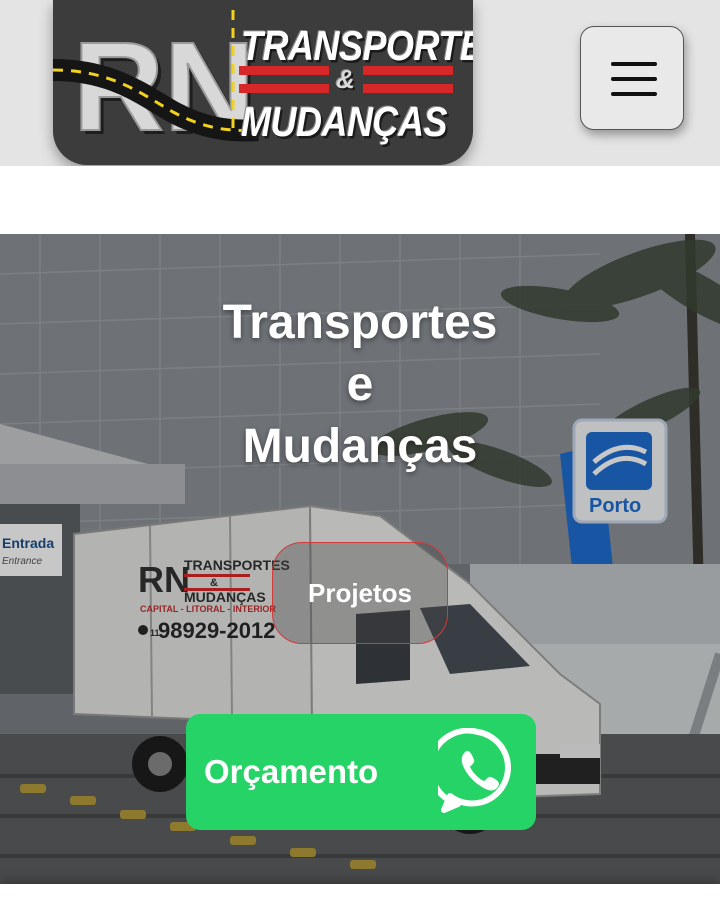 The width and height of the screenshot is (720, 921). What do you see at coordinates (360, 902) in the screenshot?
I see `page-bottom-strip` at bounding box center [360, 902].